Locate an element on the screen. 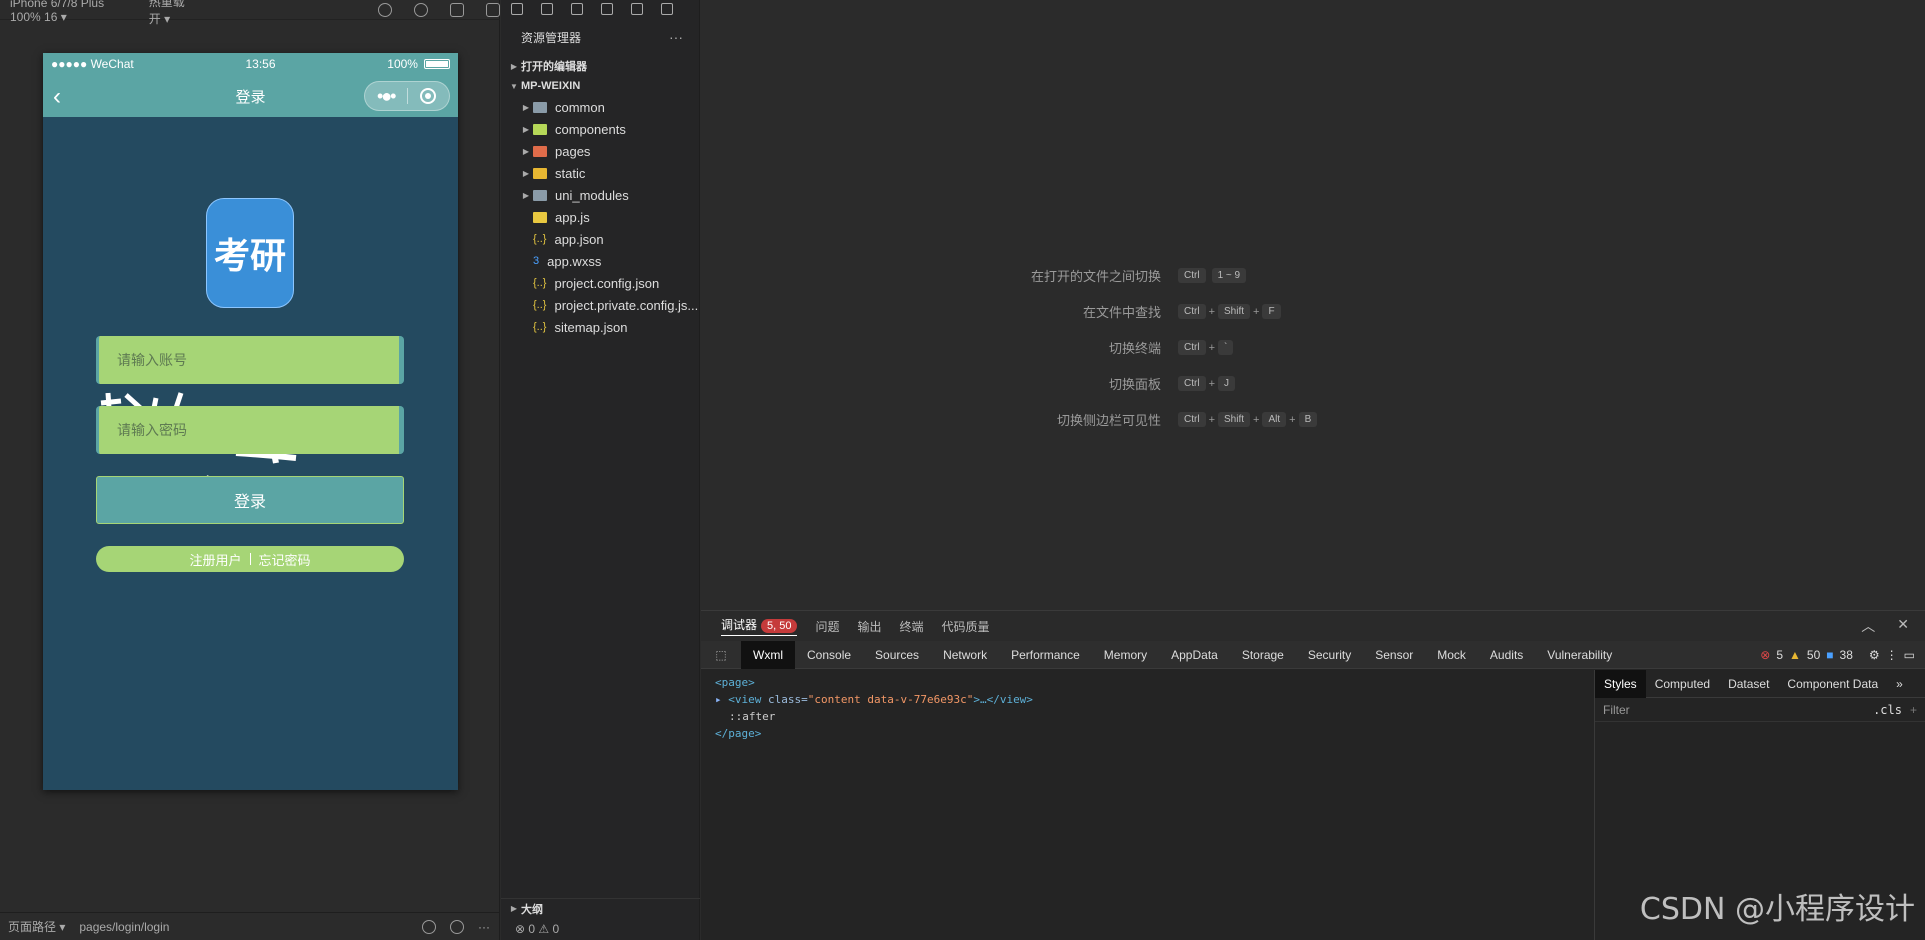  wxml-pseudo-after: ::after is located at coordinates (1147, 716).